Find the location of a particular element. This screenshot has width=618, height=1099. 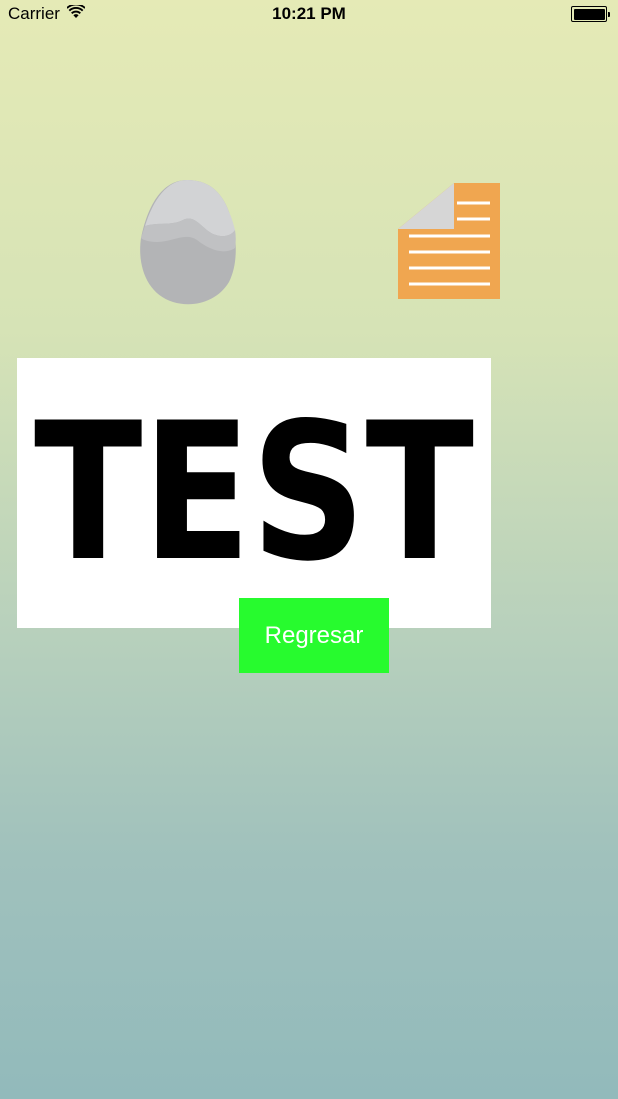

battery-icon is located at coordinates (590, 14).